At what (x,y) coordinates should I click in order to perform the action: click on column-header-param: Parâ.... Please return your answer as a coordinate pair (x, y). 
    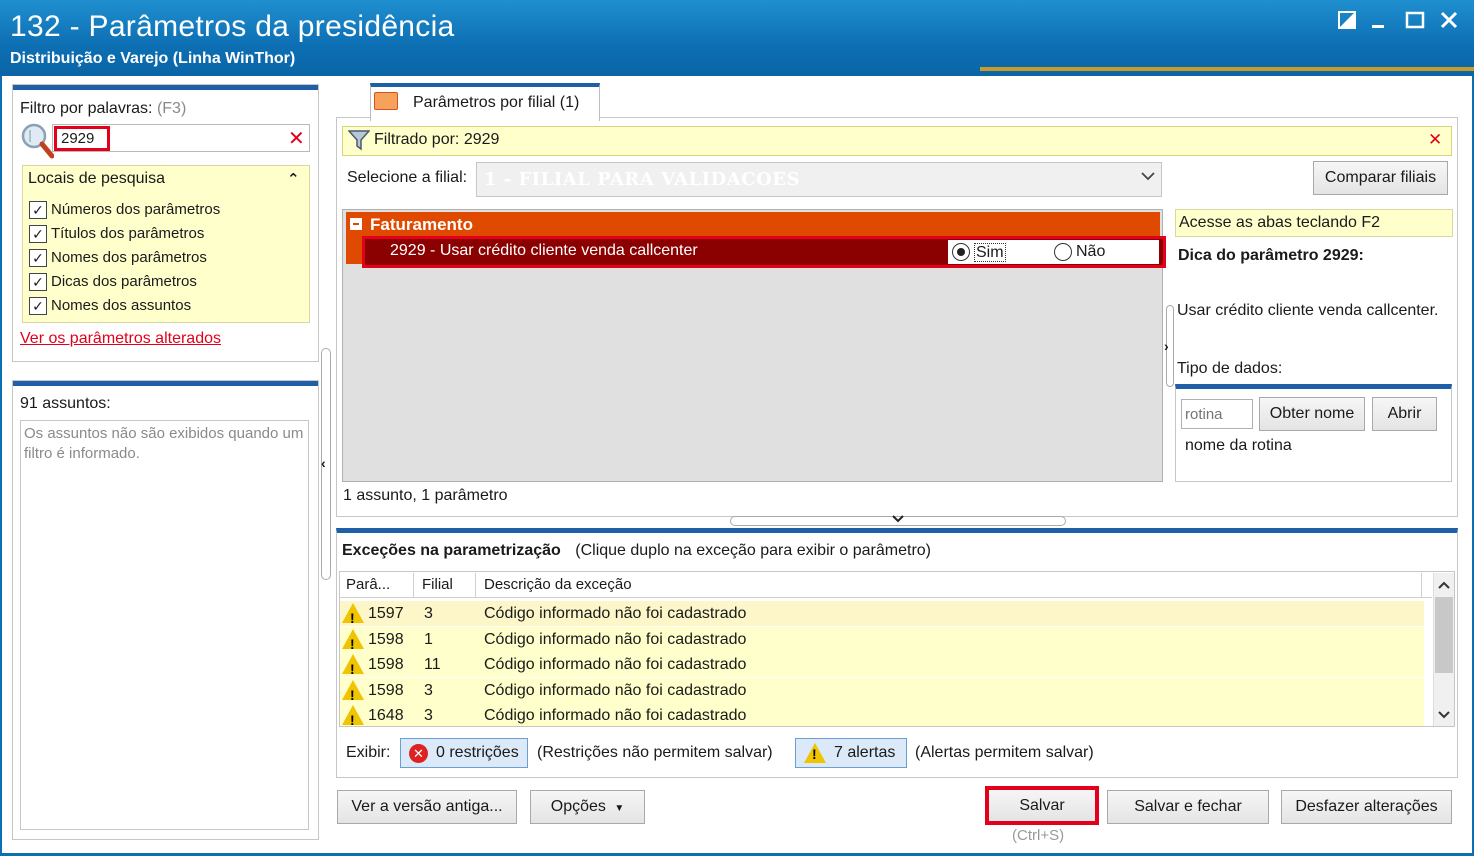
    Looking at the image, I should click on (377, 585).